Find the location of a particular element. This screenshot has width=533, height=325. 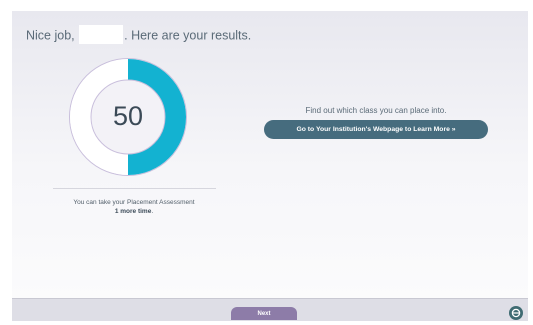

student-name-redacted is located at coordinates (101, 34).